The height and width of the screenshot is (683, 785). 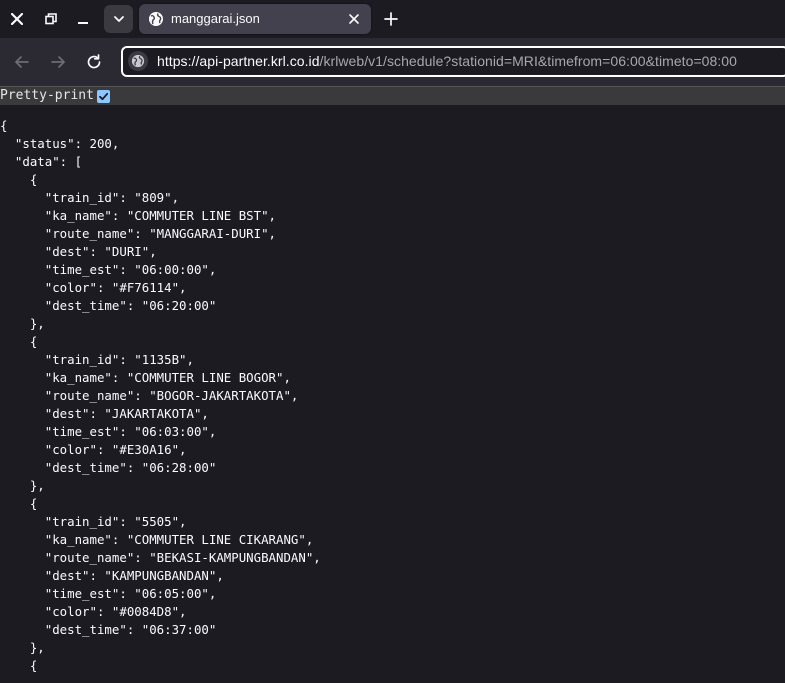 I want to click on json-line: "color": "#0084D8",, so click(x=93, y=611).